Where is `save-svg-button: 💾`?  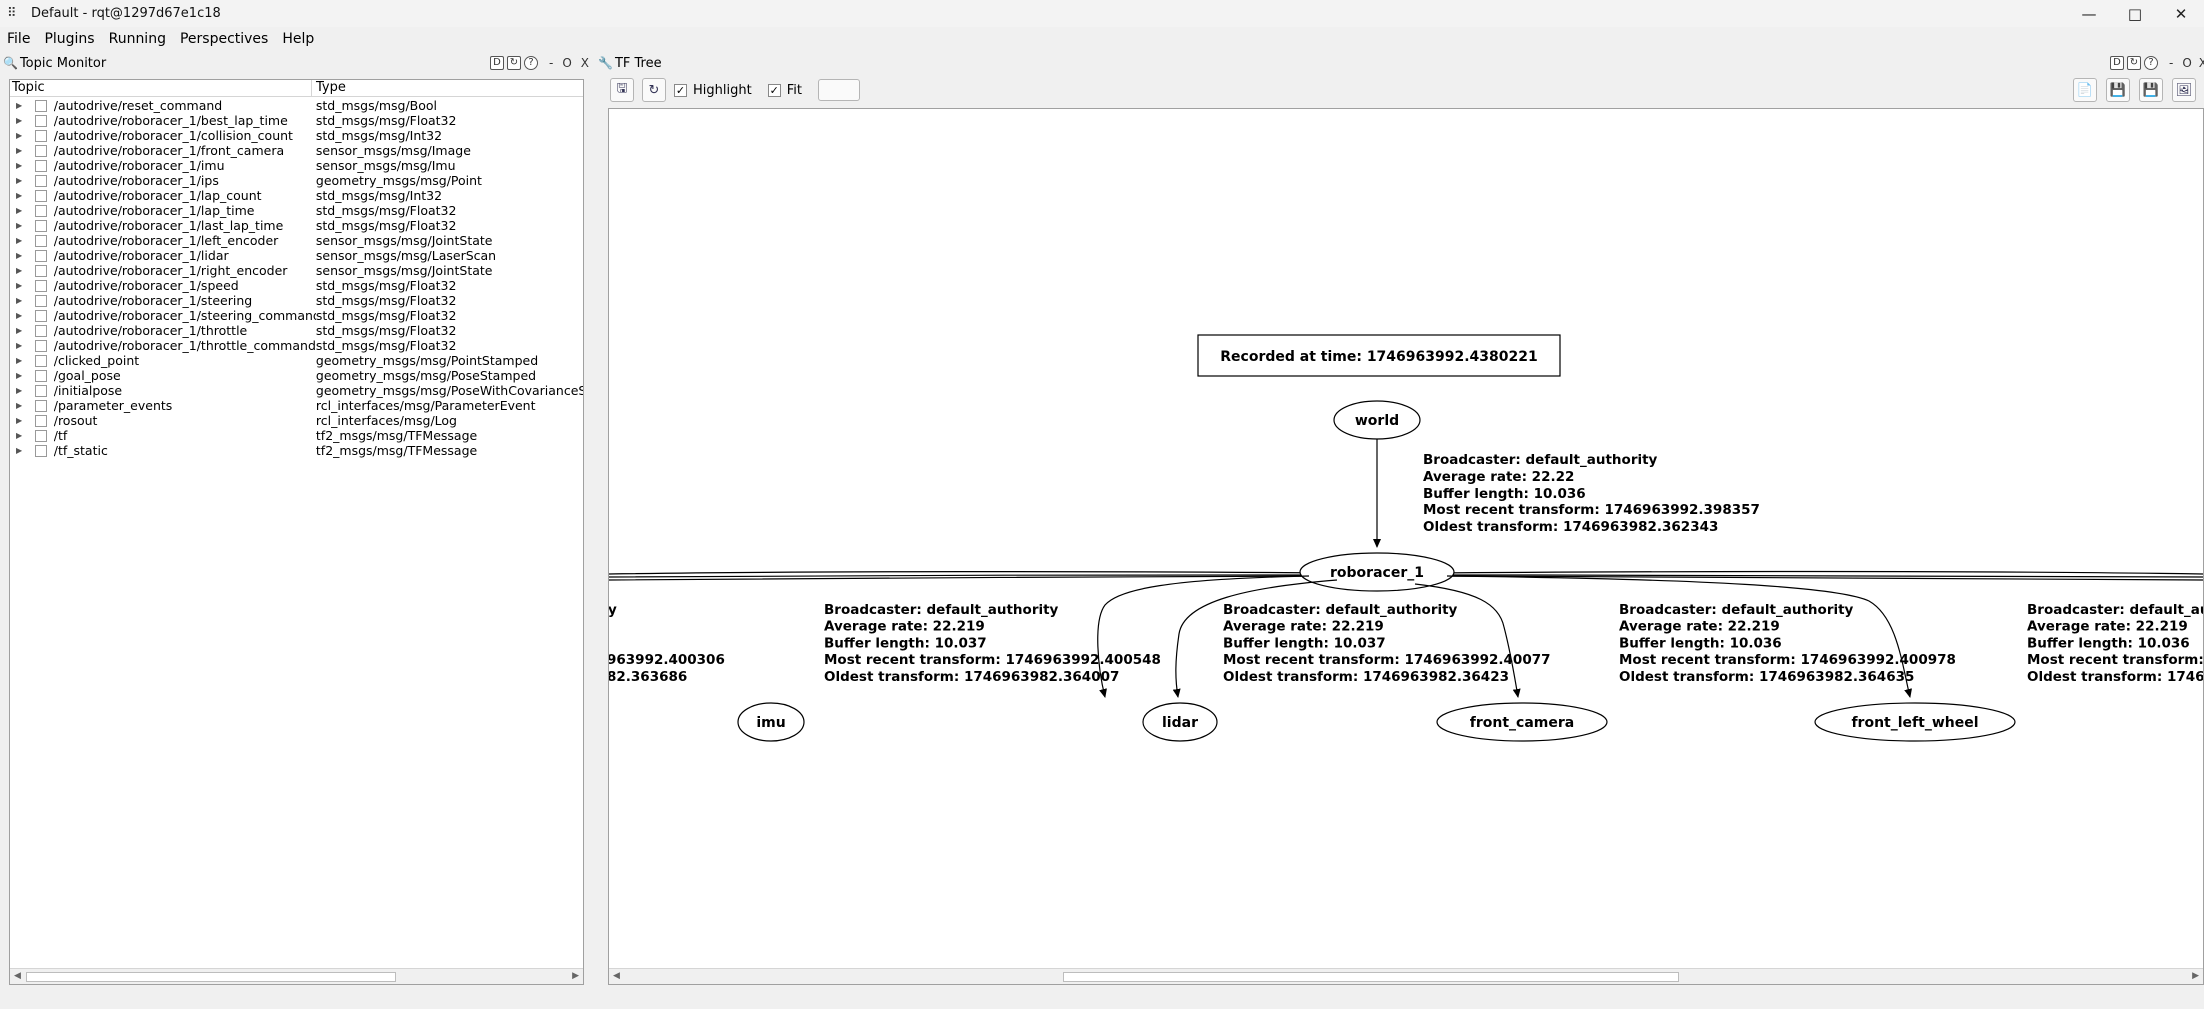 save-svg-button: 💾 is located at coordinates (2151, 90).